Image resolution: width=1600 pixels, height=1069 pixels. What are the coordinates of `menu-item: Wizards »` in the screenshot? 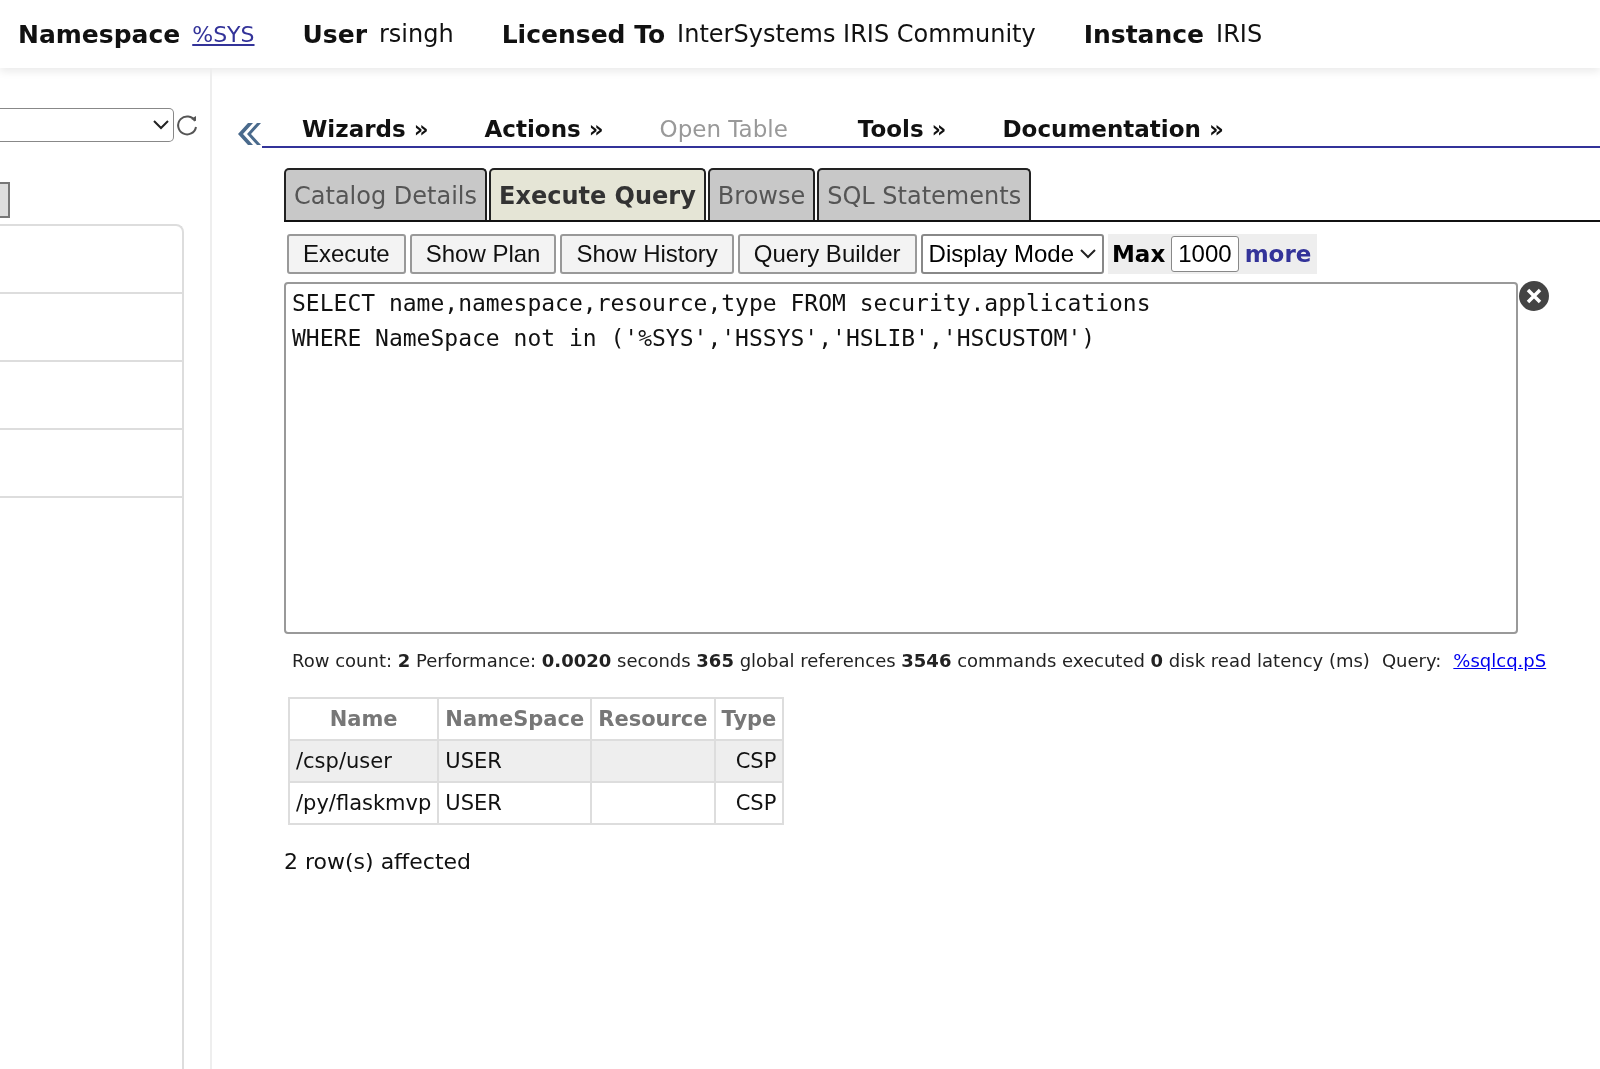 It's located at (365, 129).